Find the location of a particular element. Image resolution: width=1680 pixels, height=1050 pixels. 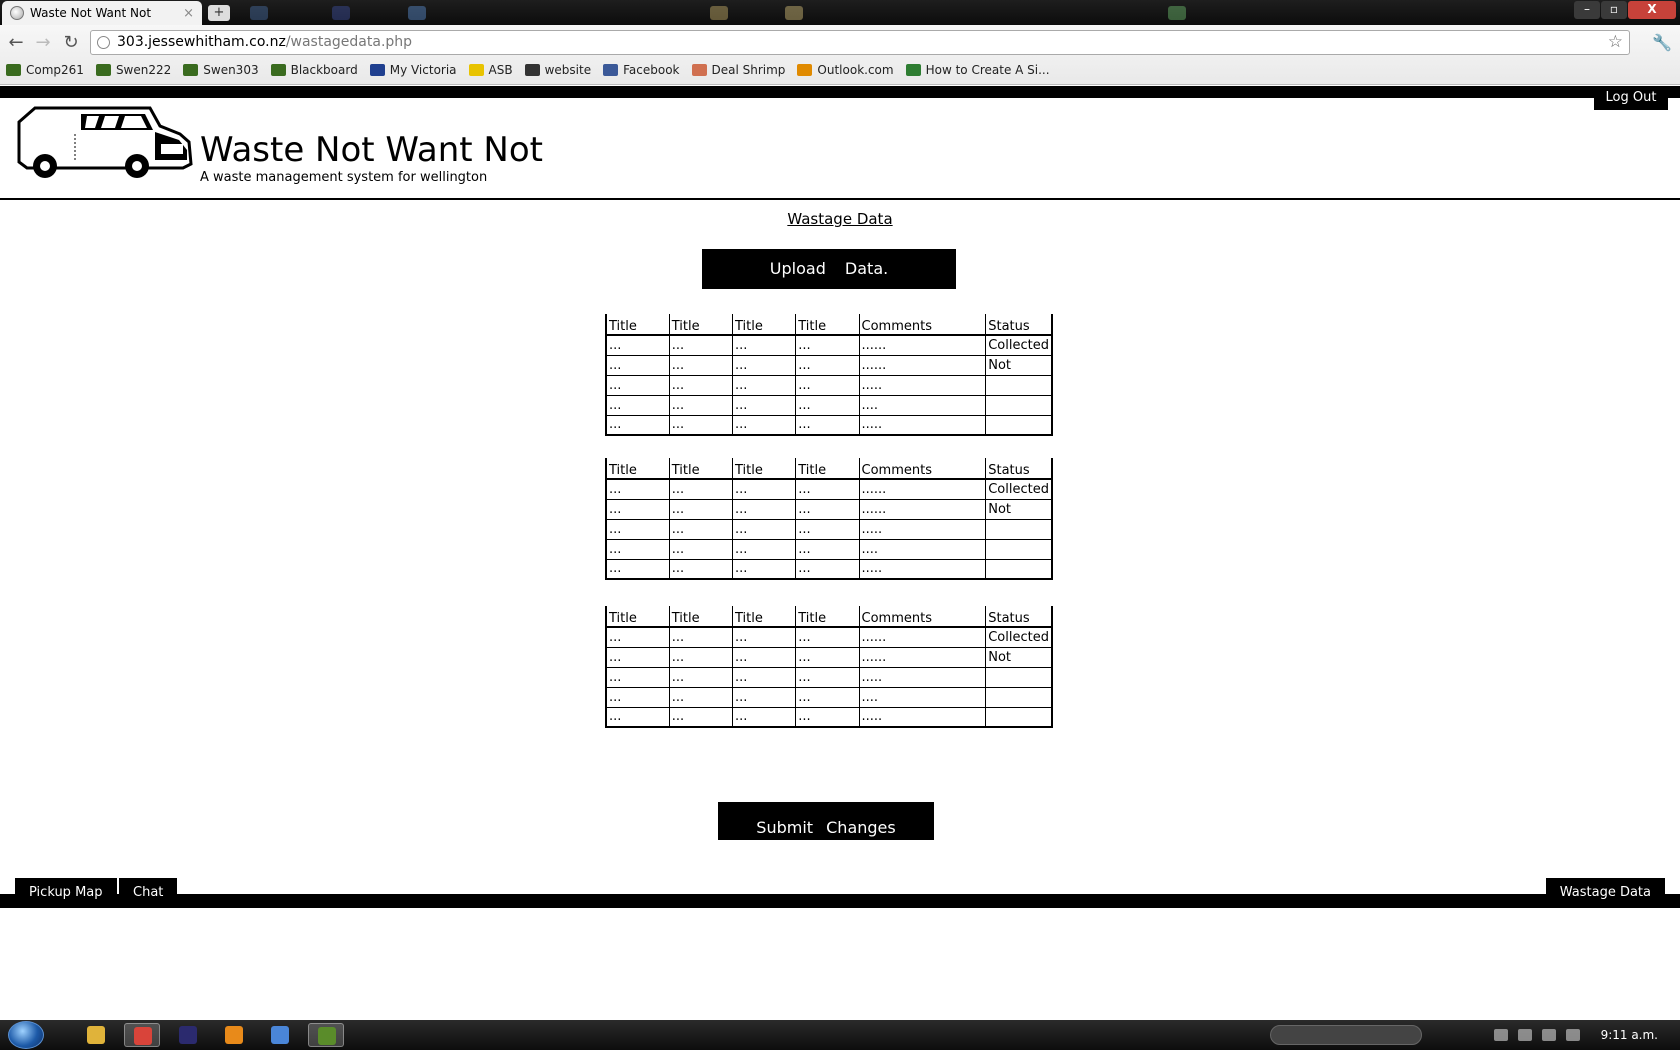

top-bar is located at coordinates (840, 92).